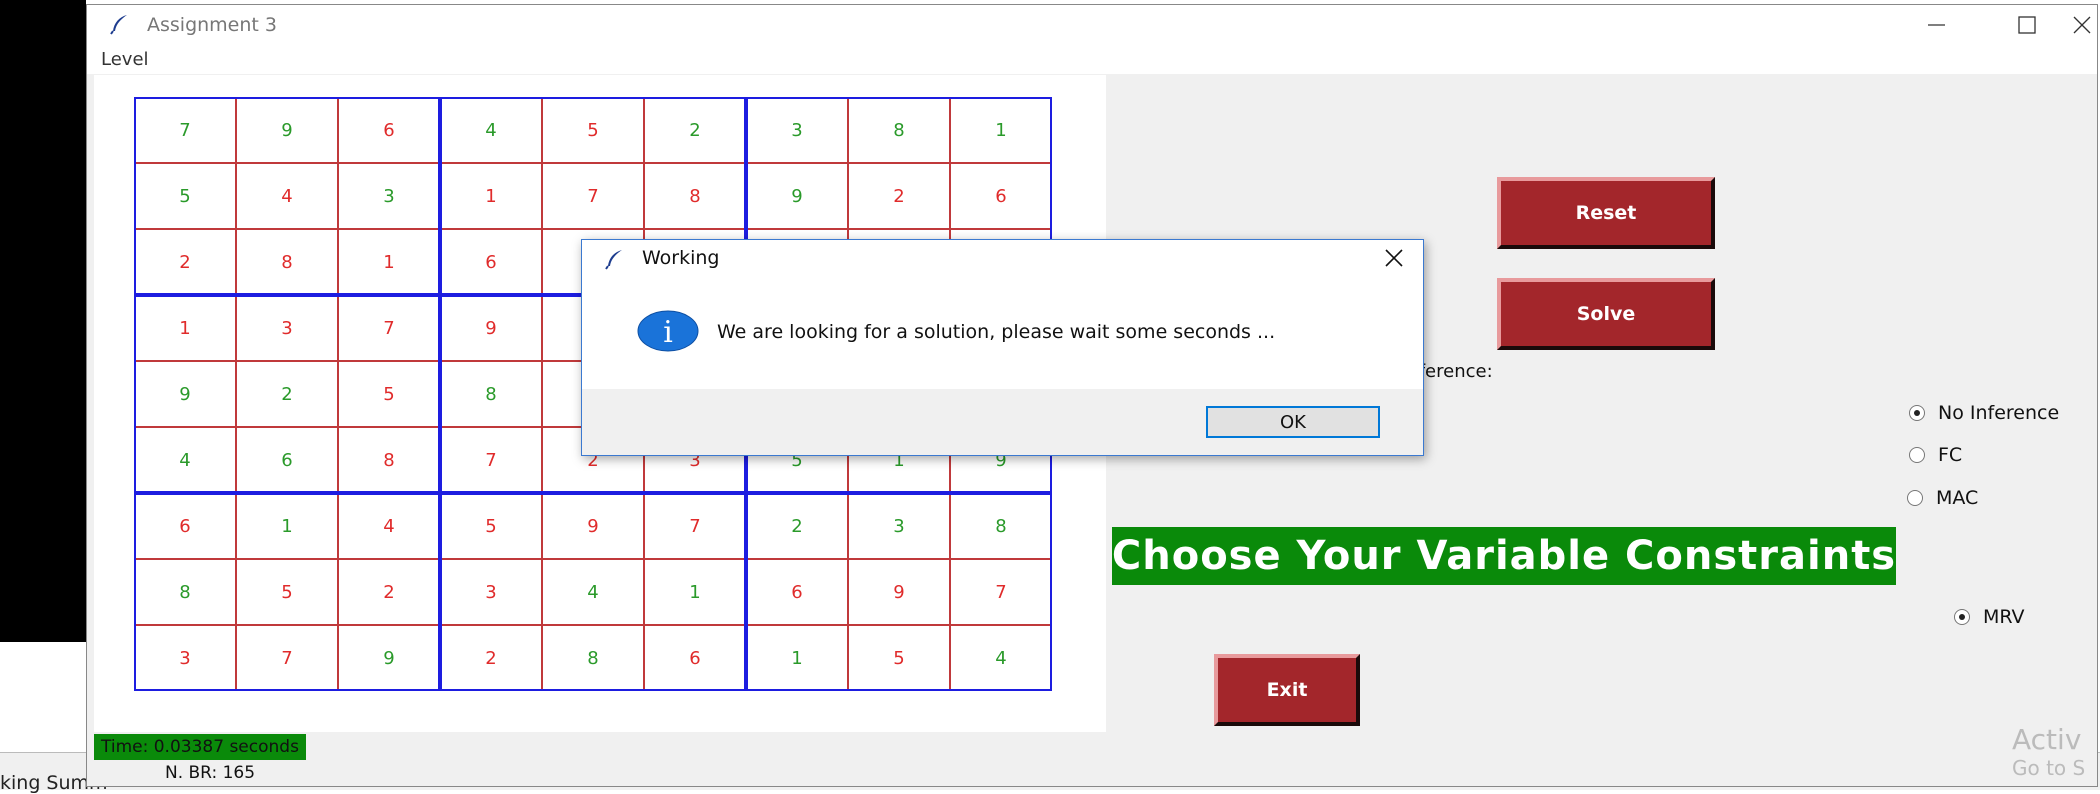  I want to click on radio-label: No Inference, so click(1999, 413).